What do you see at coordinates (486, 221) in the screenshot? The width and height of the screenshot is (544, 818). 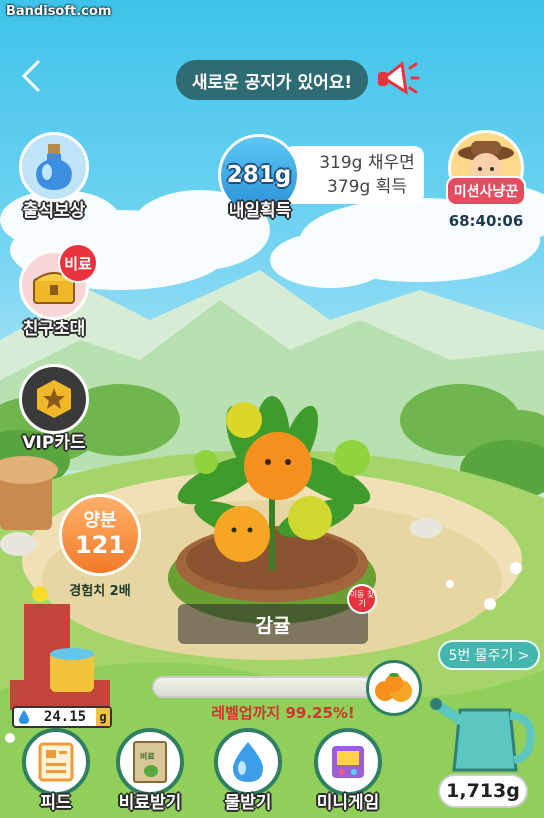 I see `mission-timer: 68:40:06` at bounding box center [486, 221].